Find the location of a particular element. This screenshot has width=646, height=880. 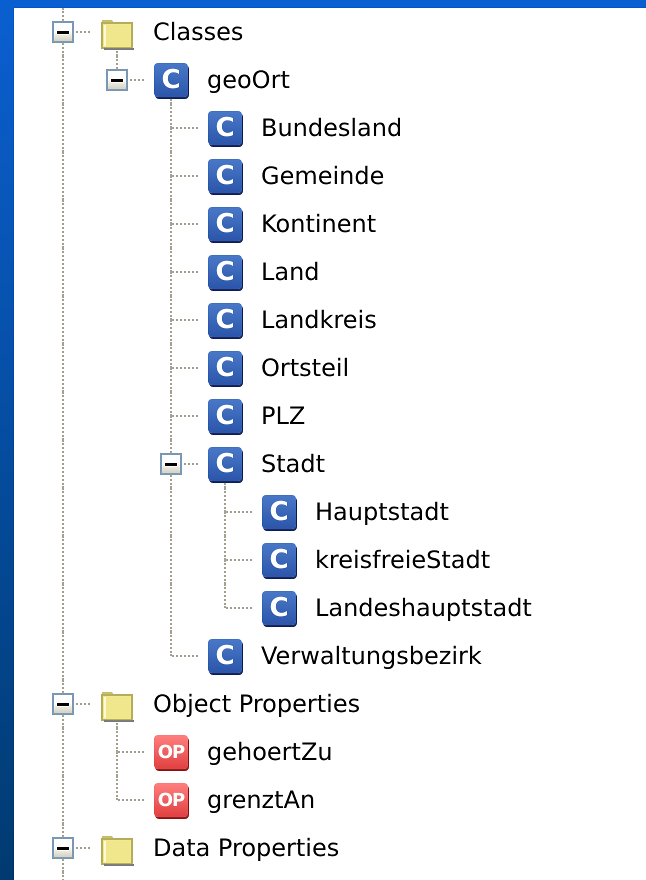

tree-item-label: PLZ is located at coordinates (283, 416).